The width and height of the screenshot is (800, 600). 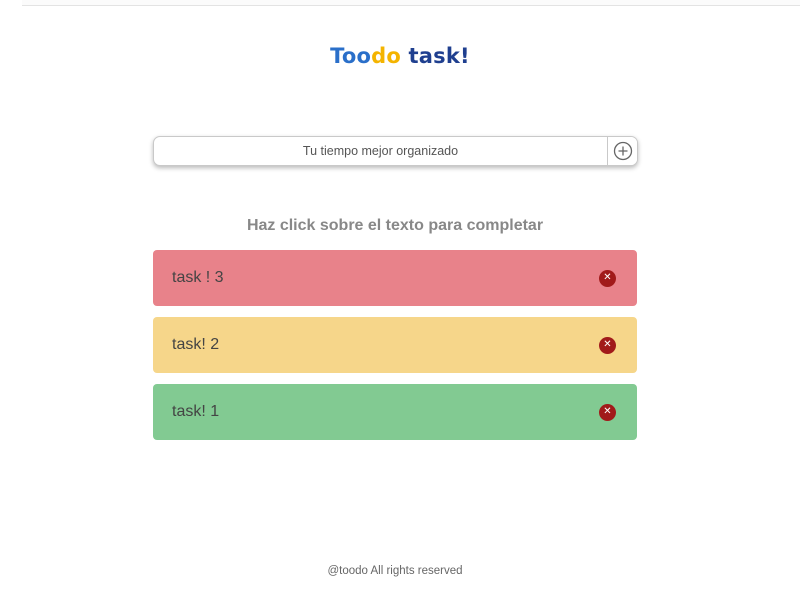 What do you see at coordinates (386, 56) in the screenshot?
I see `logo-part-2: do` at bounding box center [386, 56].